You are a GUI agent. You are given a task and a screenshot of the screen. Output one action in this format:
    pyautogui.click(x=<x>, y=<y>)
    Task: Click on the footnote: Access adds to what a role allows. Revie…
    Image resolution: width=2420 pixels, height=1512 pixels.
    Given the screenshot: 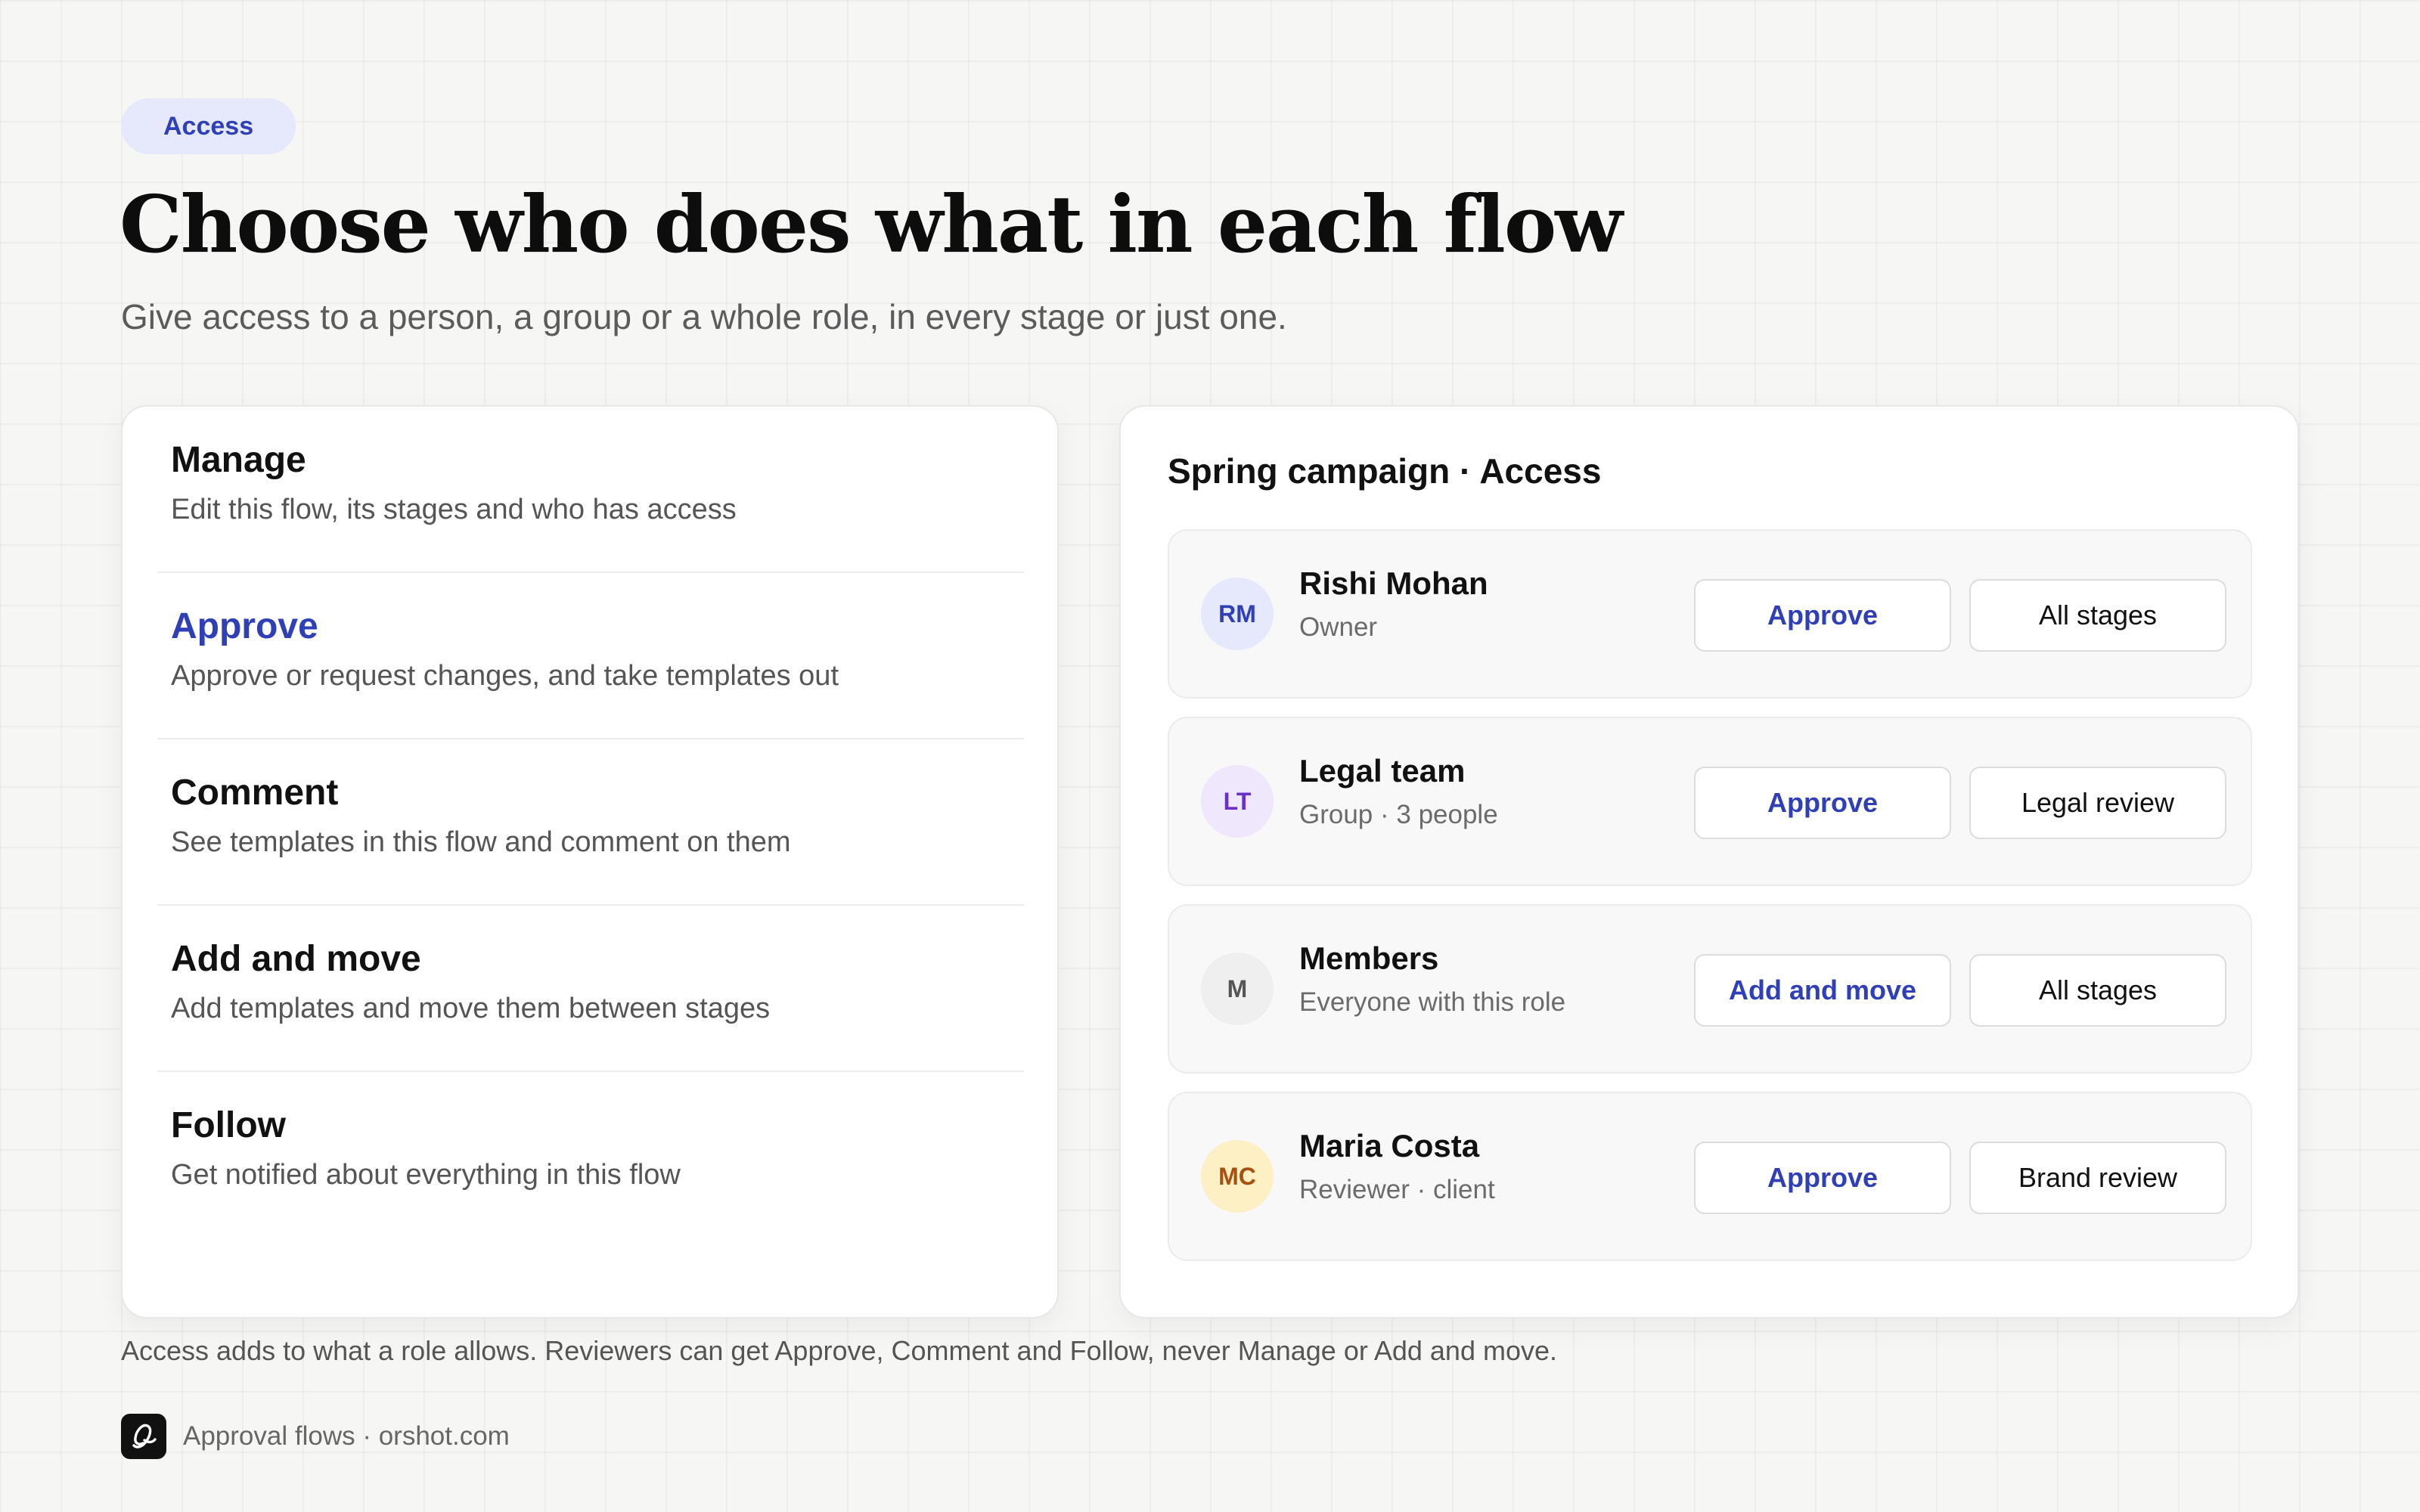 What is the action you would take?
    pyautogui.click(x=839, y=1350)
    